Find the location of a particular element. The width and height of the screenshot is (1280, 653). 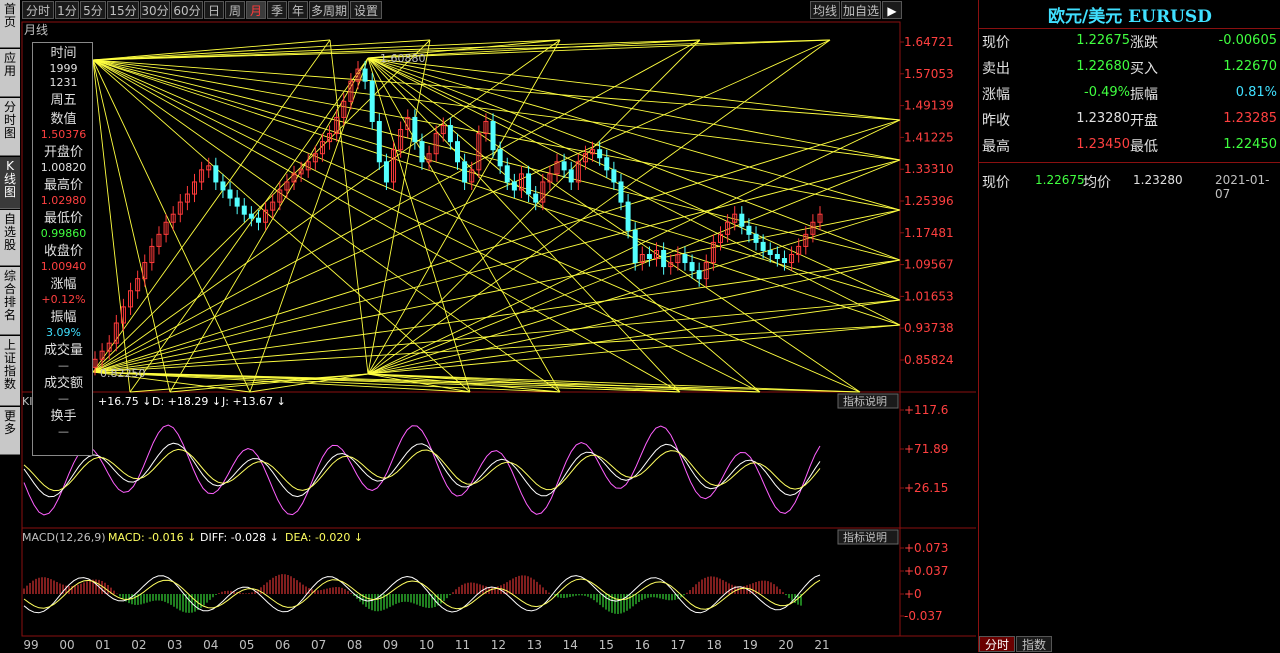

quote-key: 最高 is located at coordinates (996, 147).